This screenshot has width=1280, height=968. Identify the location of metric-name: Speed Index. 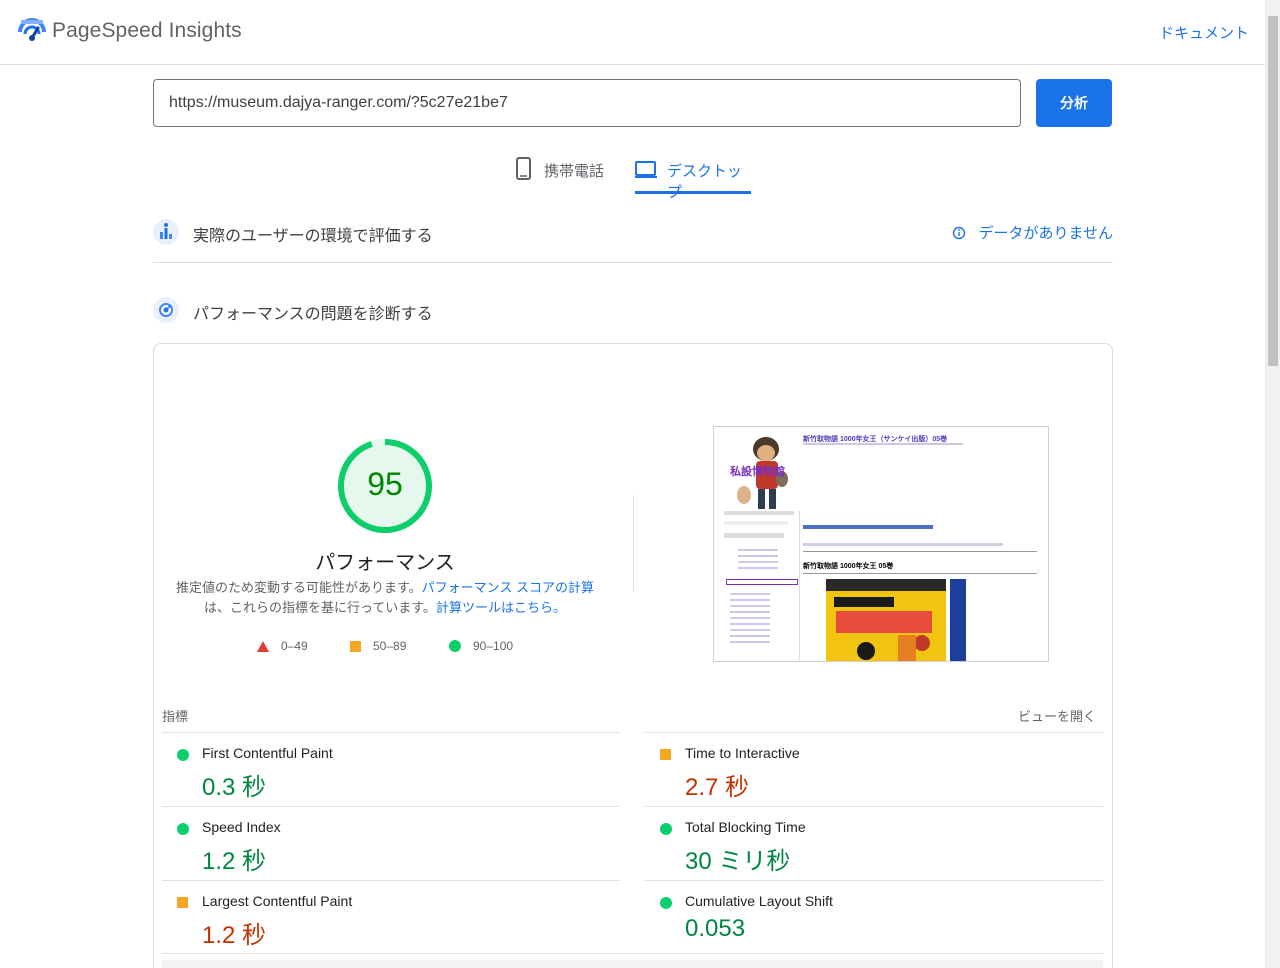
(241, 827).